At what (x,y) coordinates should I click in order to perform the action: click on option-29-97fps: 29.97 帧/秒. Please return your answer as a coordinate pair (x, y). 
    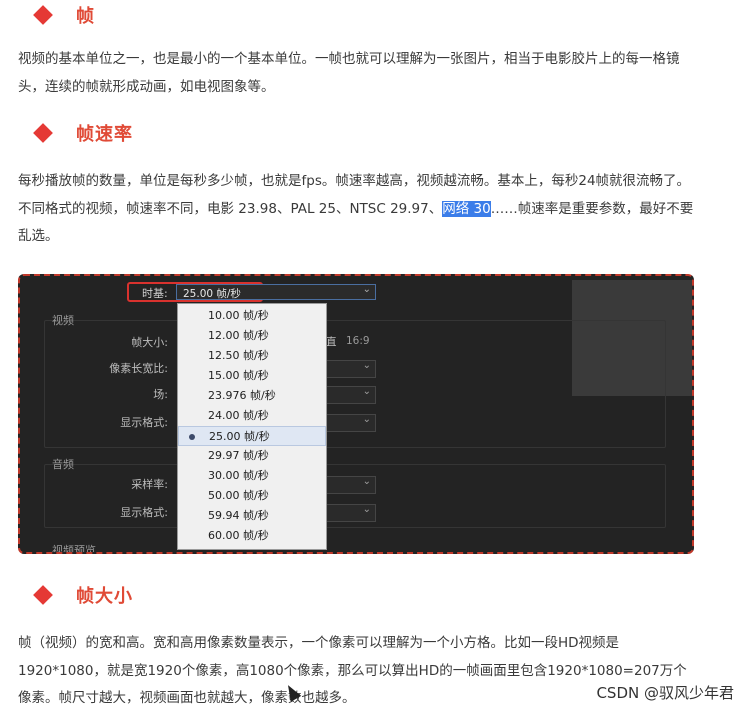
    Looking at the image, I should click on (252, 456).